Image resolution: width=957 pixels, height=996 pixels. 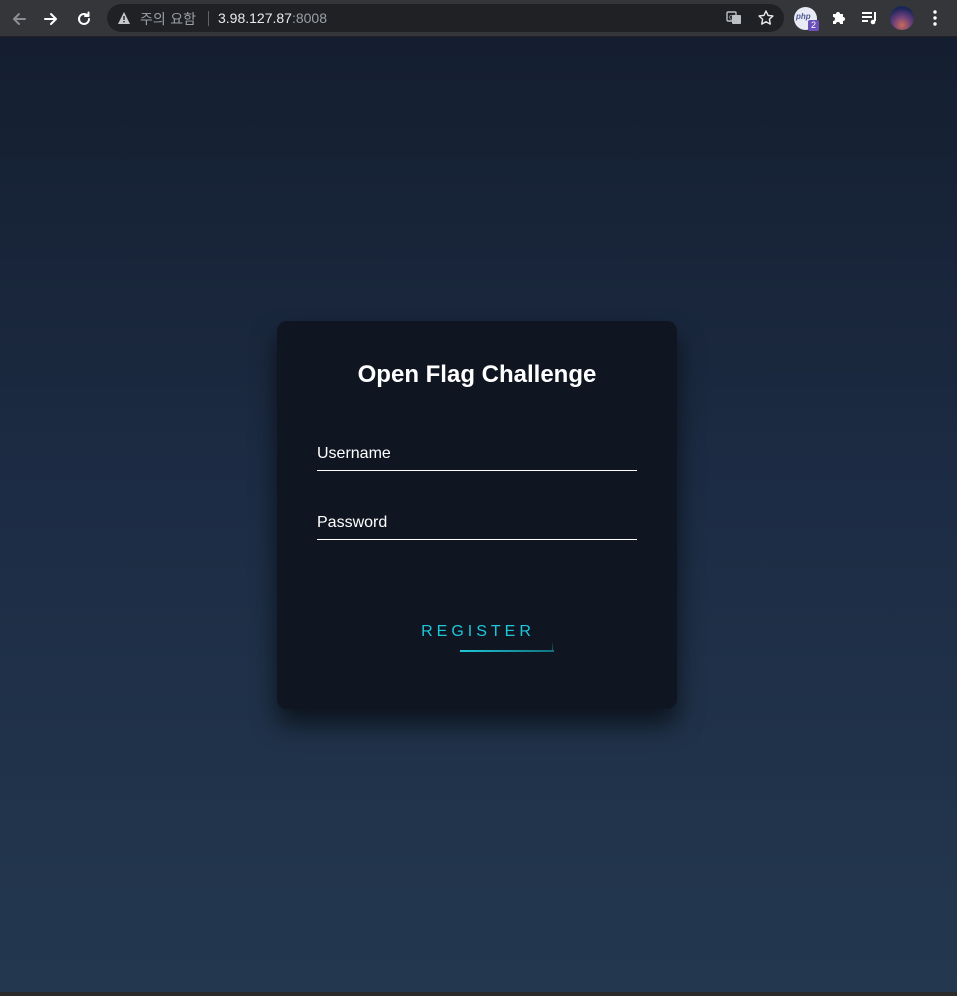 I want to click on back-button, so click(x=19, y=19).